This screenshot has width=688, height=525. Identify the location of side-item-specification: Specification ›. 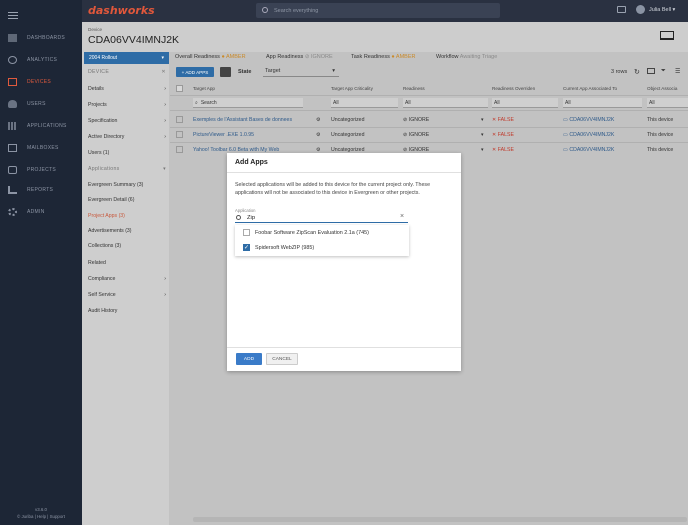
(127, 121).